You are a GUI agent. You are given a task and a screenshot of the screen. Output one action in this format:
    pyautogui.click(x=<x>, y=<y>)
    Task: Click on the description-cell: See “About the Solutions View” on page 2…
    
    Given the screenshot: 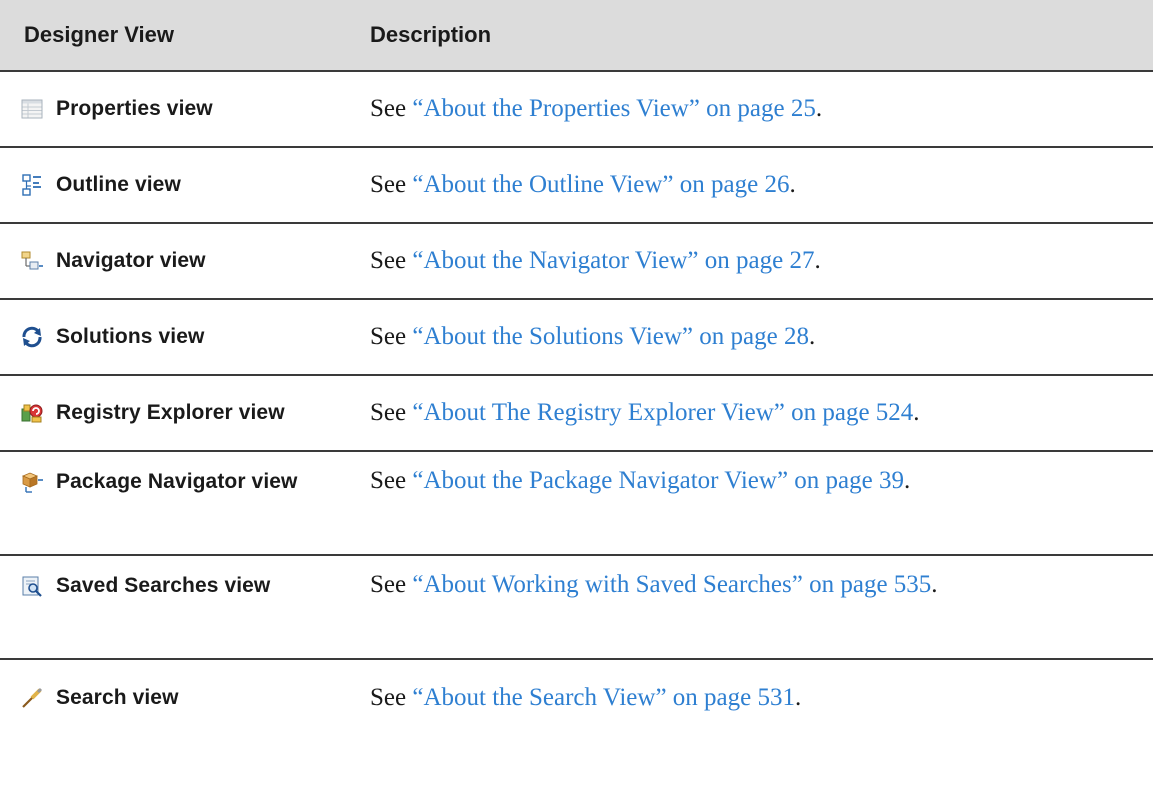 What is the action you would take?
    pyautogui.click(x=591, y=337)
    